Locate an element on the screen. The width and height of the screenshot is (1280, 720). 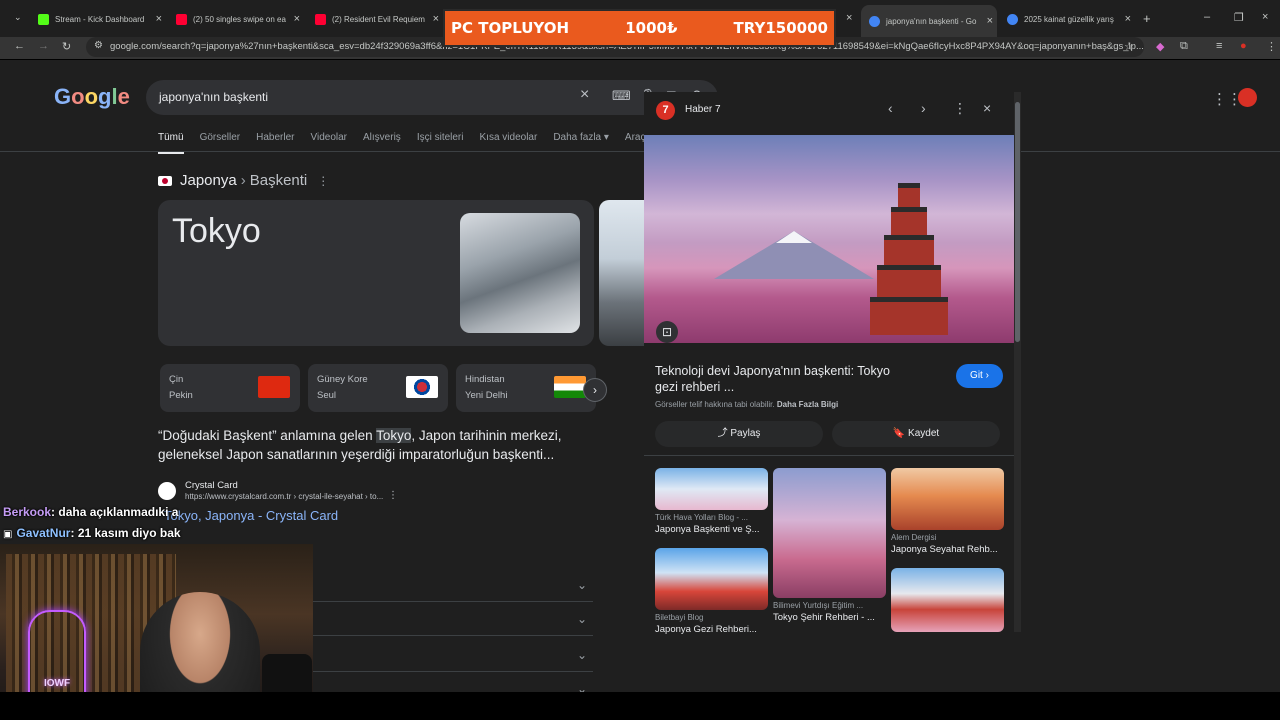
media-control-icon: ≡ is located at coordinates (1219, 46).